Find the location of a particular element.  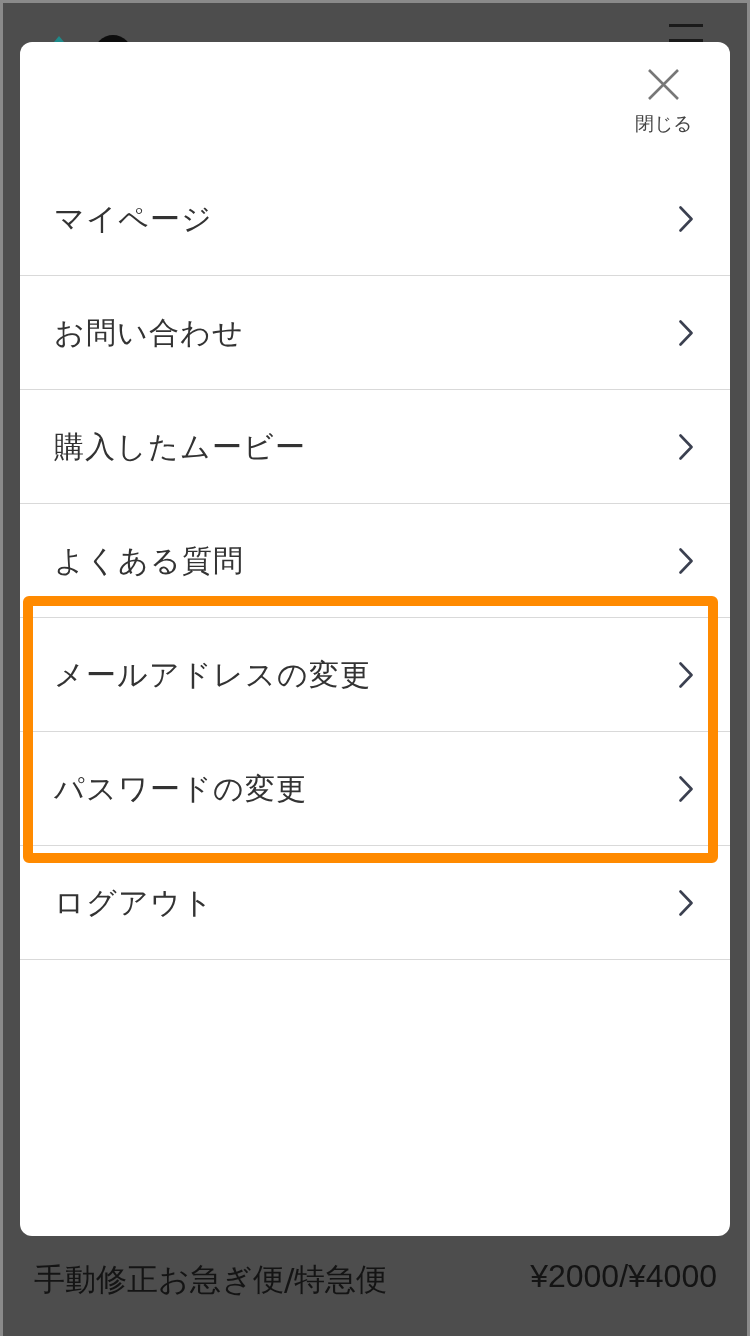

menu-item: 購入したムービー is located at coordinates (375, 447).